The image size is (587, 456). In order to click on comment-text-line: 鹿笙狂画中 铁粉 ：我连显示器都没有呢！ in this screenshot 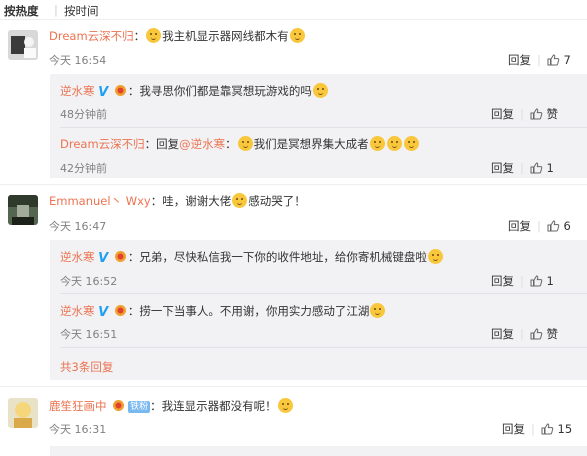, I will do `click(171, 406)`.